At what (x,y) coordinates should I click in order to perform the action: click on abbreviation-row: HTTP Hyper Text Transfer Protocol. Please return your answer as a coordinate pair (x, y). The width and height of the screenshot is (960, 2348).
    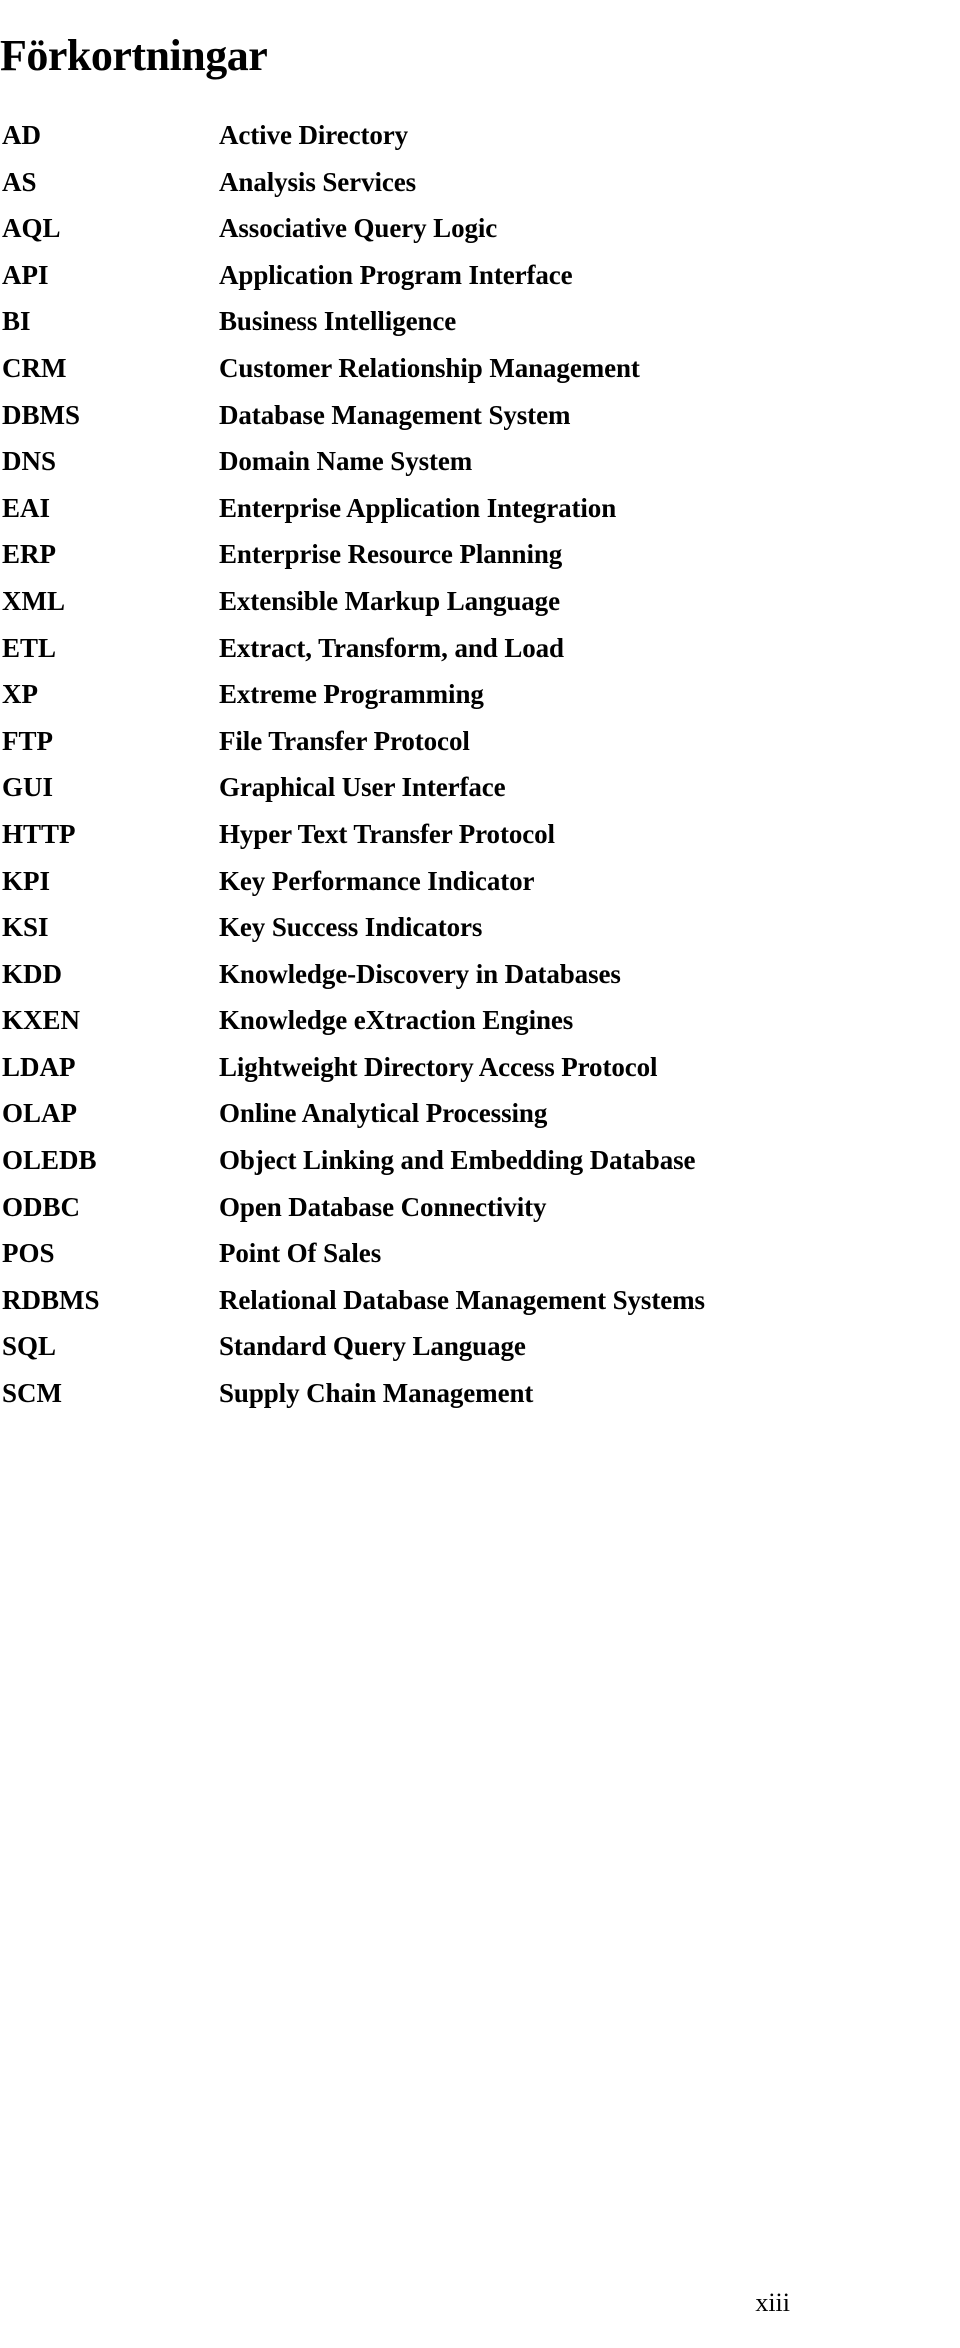
    Looking at the image, I should click on (480, 840).